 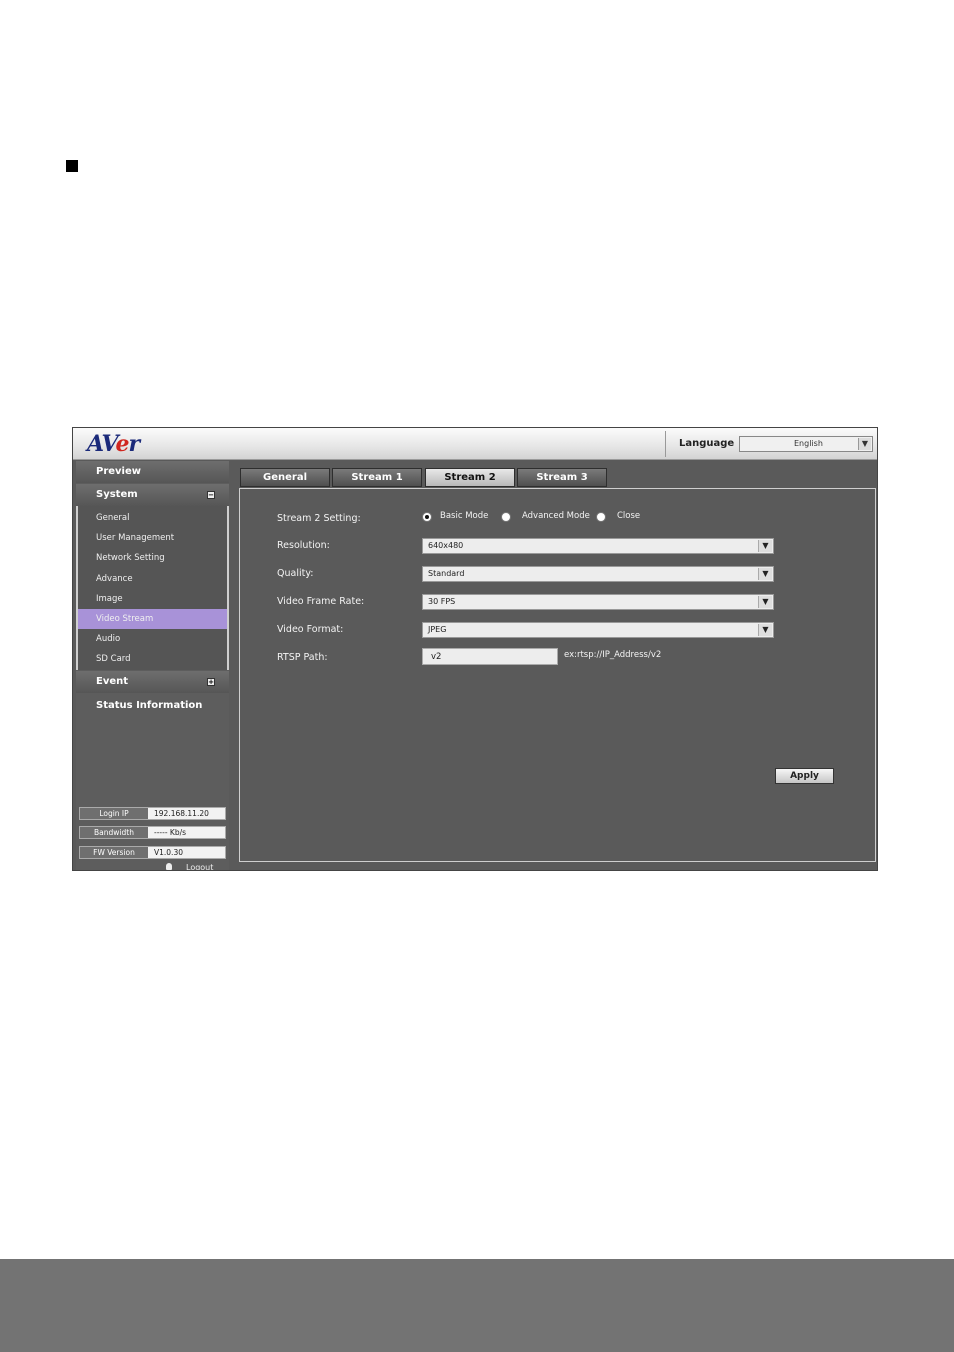 I want to click on frame-rate-label: Video Frame Rate:, so click(x=321, y=601).